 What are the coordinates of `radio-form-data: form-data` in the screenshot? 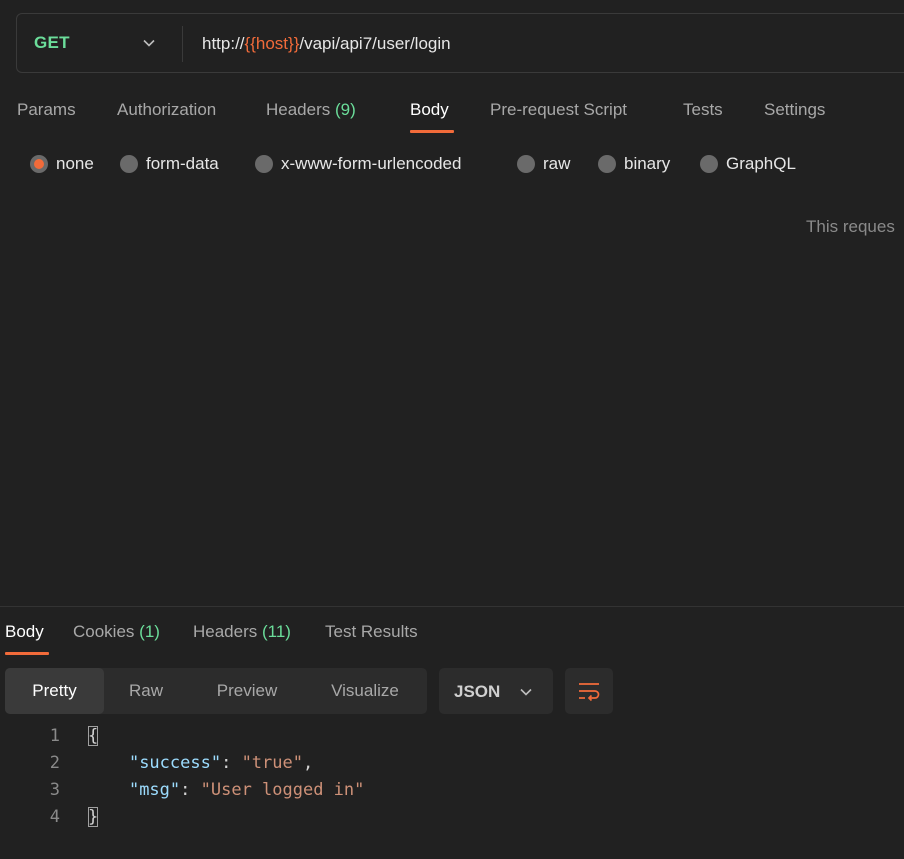 It's located at (169, 164).